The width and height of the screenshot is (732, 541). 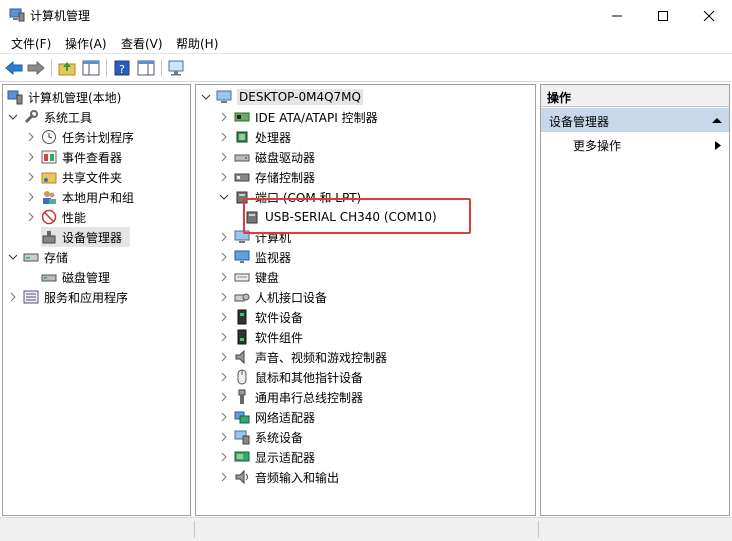 What do you see at coordinates (242, 117) in the screenshot?
I see `ide-controller-icon` at bounding box center [242, 117].